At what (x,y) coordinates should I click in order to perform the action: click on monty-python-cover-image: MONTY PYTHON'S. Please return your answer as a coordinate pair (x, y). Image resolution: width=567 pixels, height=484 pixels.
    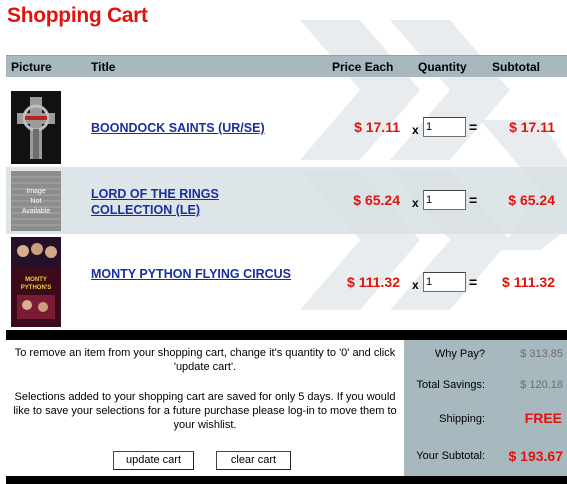
    Looking at the image, I should click on (36, 282).